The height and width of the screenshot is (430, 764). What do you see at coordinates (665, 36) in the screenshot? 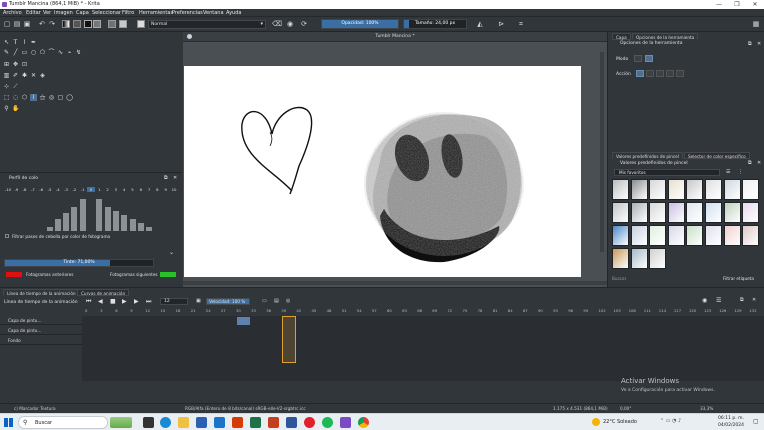
I see `tab-tool-options: Opciones de la herramienta` at bounding box center [665, 36].